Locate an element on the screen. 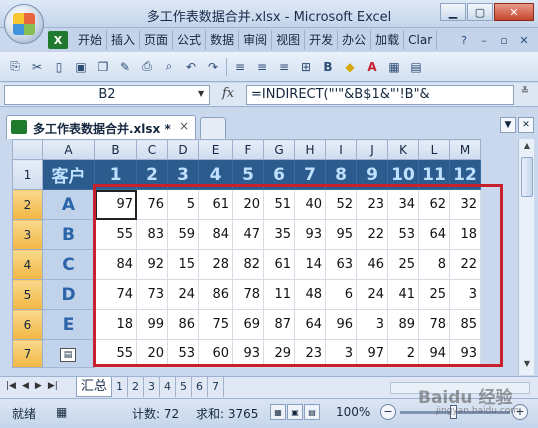  data-cell: 64 is located at coordinates (434, 234).